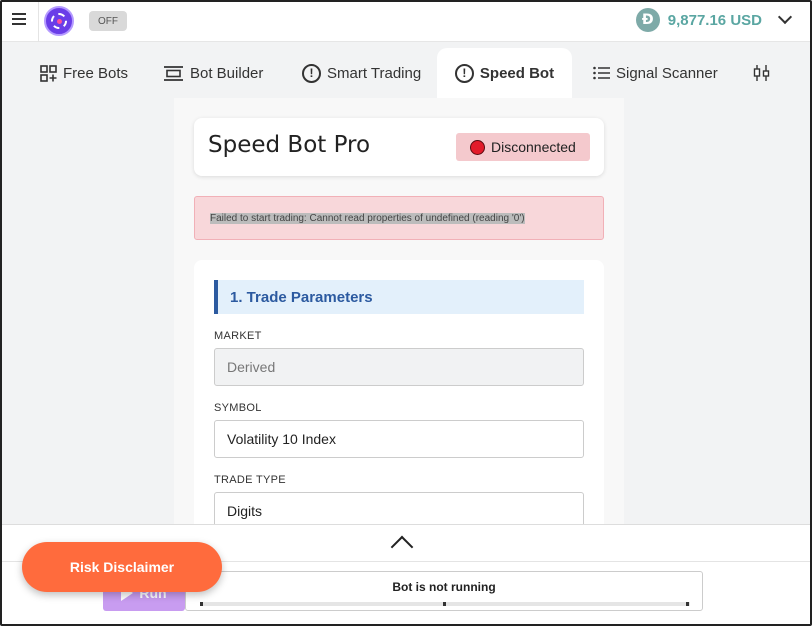 This screenshot has height=626, width=812. I want to click on account-balance: Đ 9,877.16 USD, so click(714, 20).